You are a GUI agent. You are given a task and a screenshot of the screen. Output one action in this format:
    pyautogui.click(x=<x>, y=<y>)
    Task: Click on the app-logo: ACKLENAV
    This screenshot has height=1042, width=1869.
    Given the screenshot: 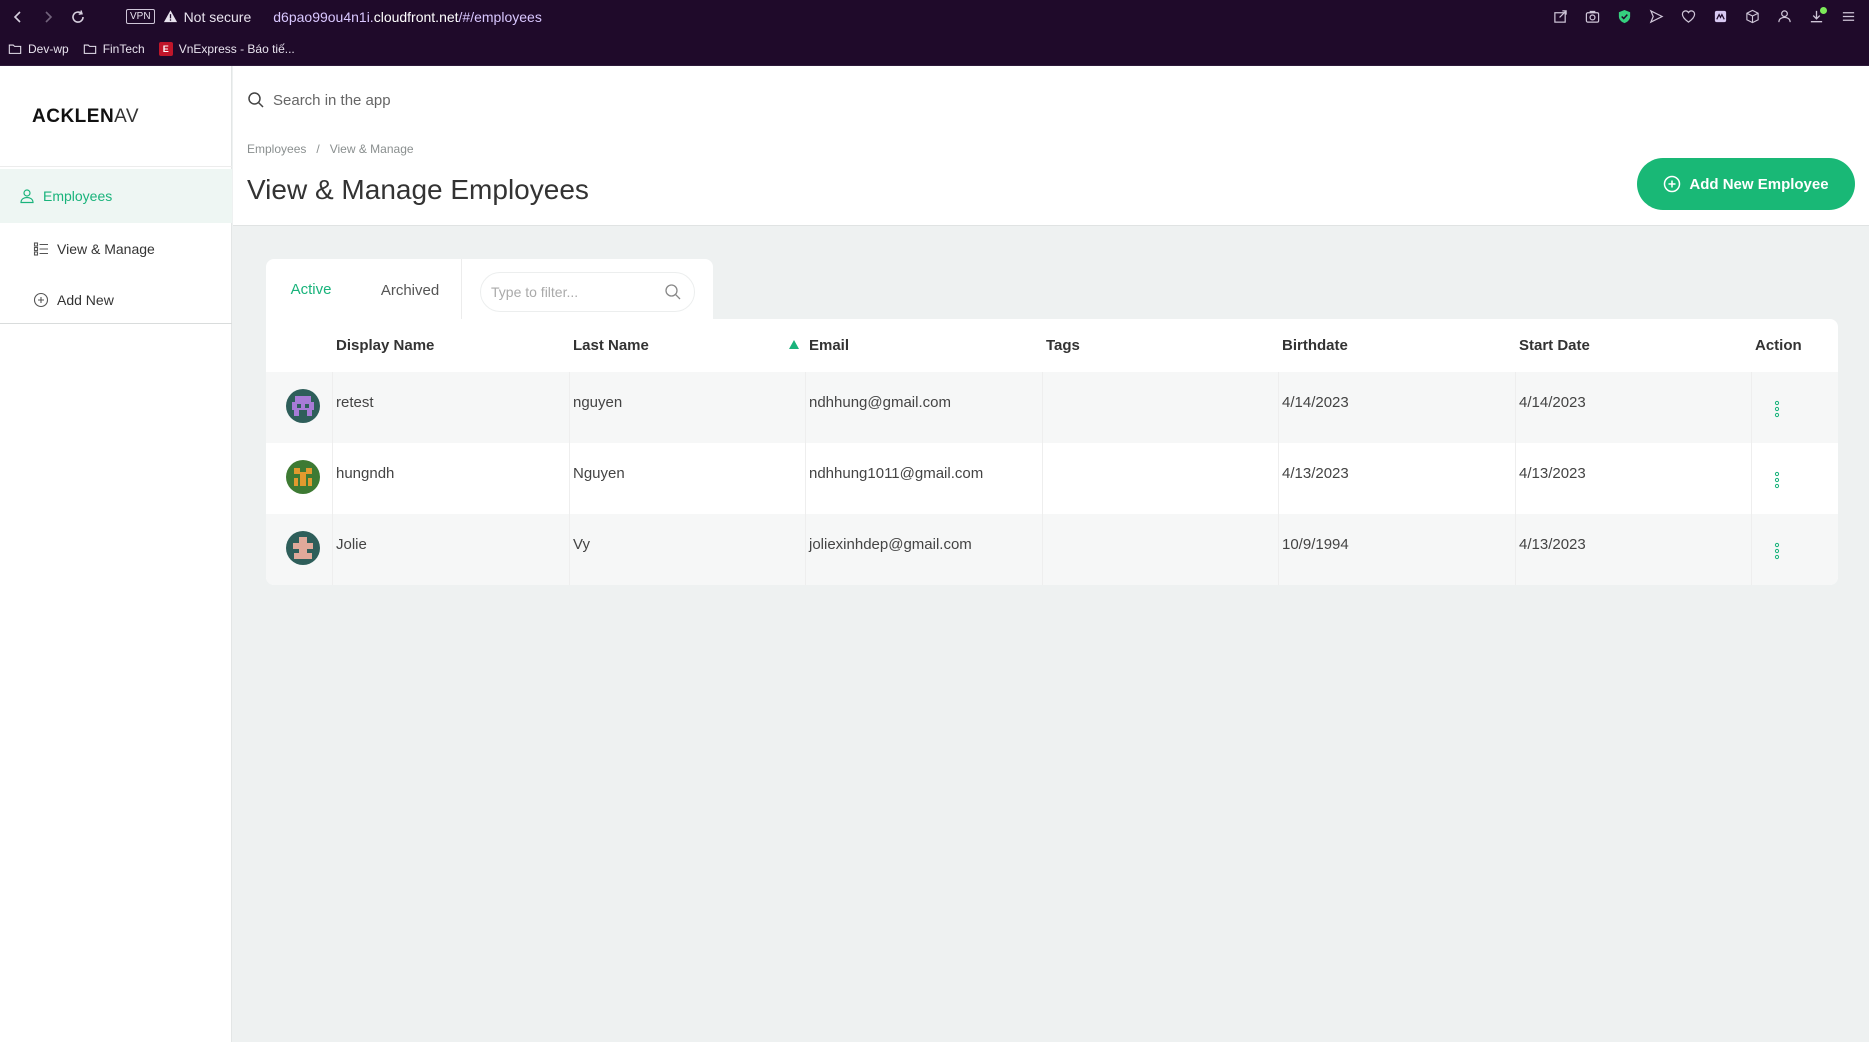 What is the action you would take?
    pyautogui.click(x=85, y=117)
    